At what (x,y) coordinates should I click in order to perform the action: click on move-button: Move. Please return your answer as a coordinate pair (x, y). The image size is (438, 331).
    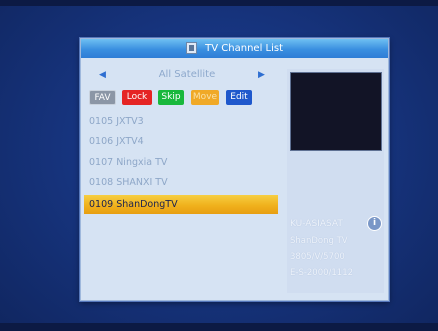
    Looking at the image, I should click on (205, 97).